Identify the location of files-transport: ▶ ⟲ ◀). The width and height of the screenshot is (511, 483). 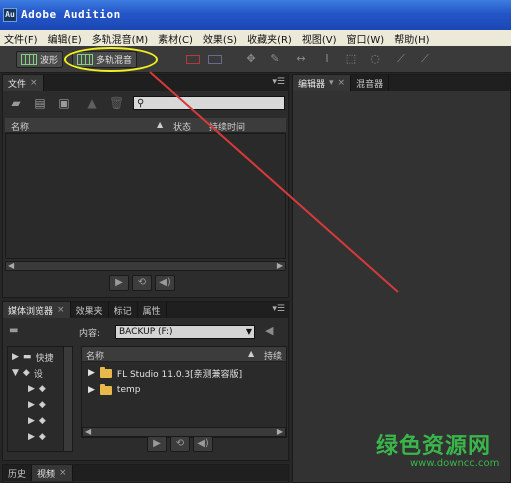
(142, 283).